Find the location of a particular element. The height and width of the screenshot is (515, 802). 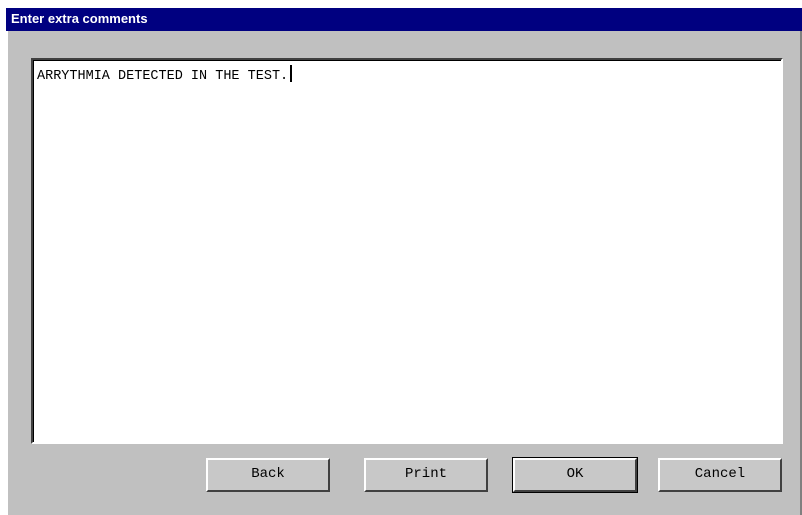

window-title: Enter extra comments is located at coordinates (79, 18).